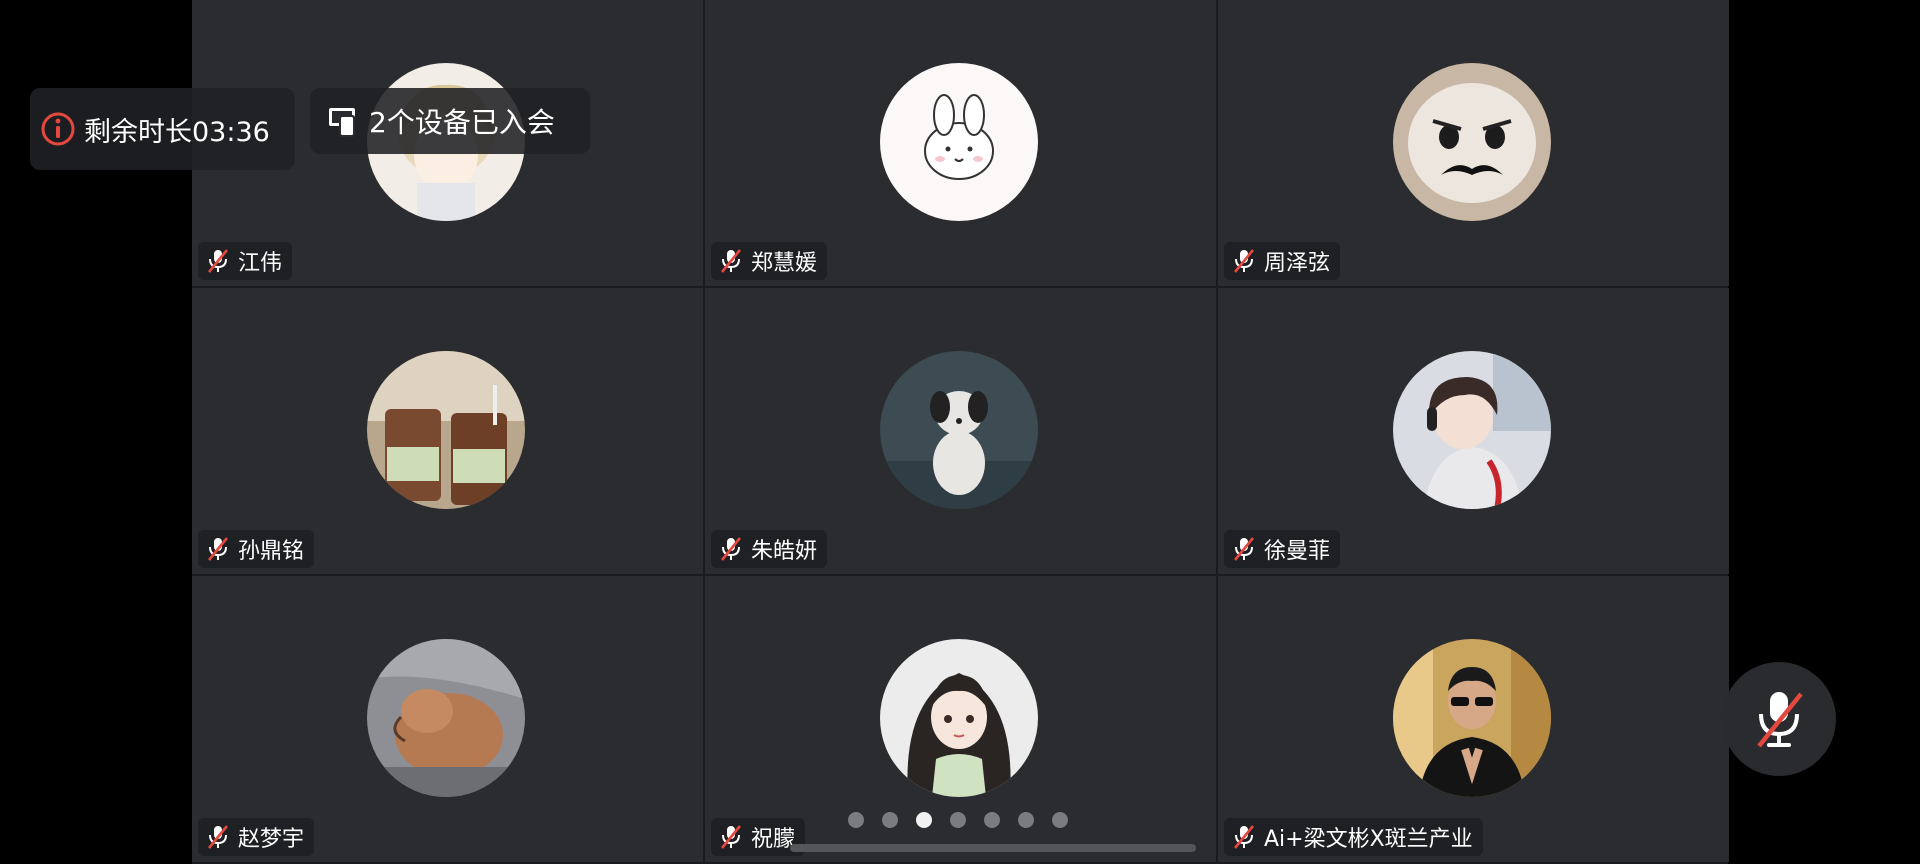 The image size is (1920, 864). What do you see at coordinates (959, 718) in the screenshot?
I see `anime-girl-avatar` at bounding box center [959, 718].